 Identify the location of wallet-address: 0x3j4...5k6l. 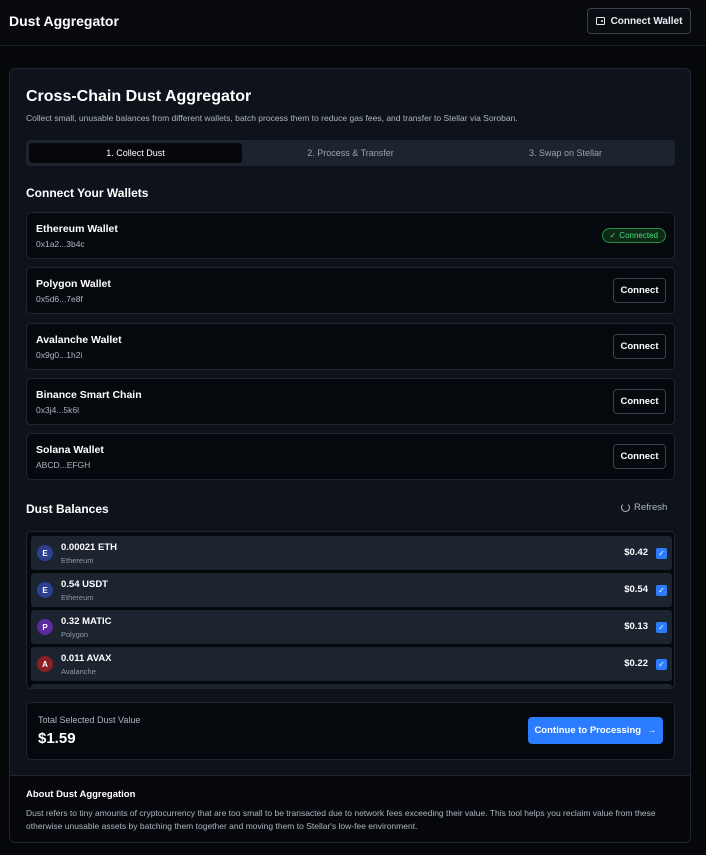
(57, 410).